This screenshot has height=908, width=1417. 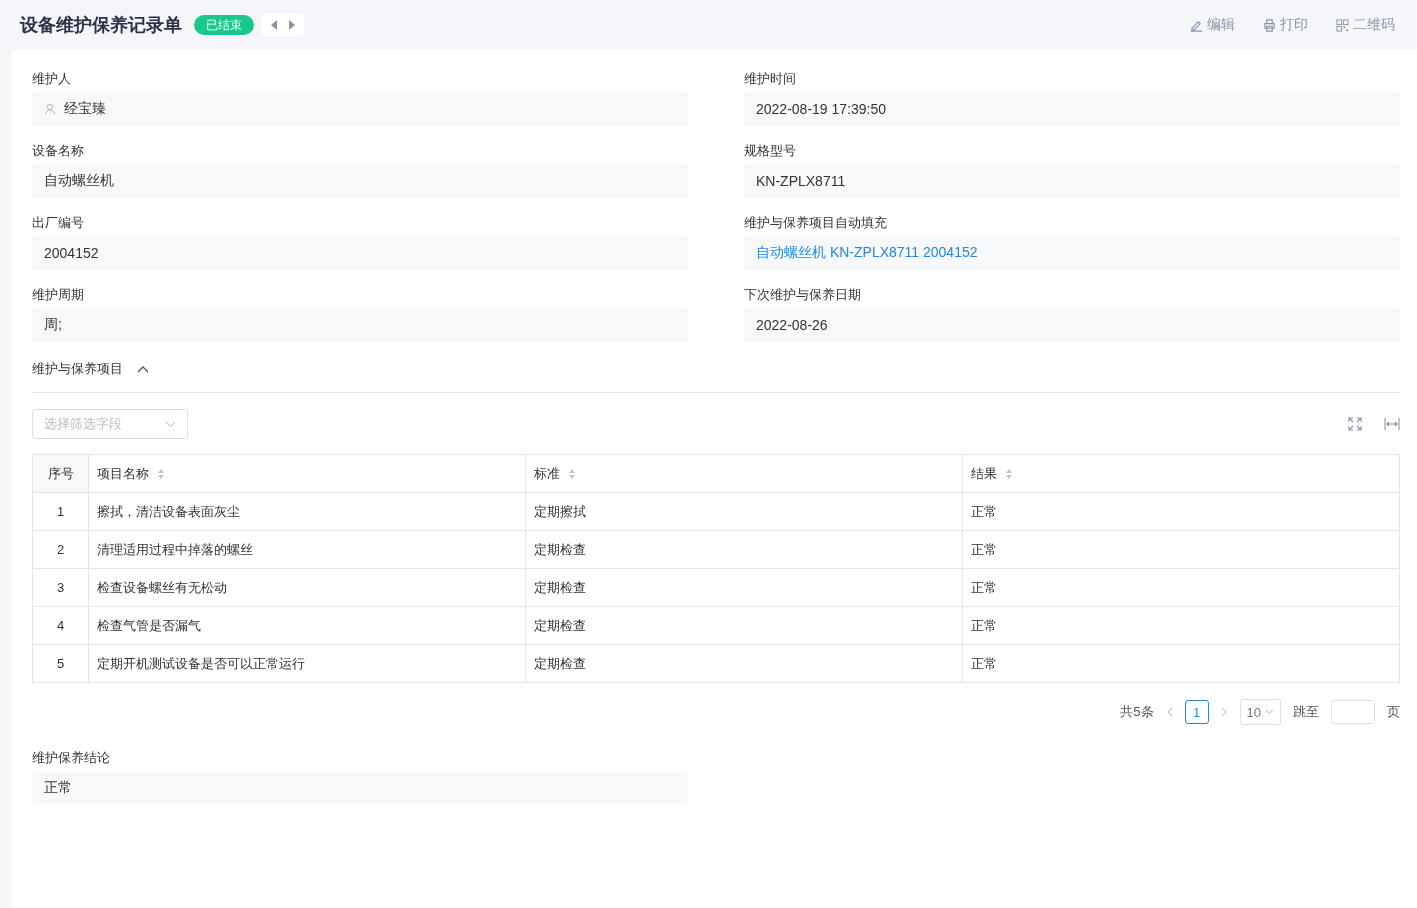 What do you see at coordinates (1181, 473) in the screenshot?
I see `column-header: 结果` at bounding box center [1181, 473].